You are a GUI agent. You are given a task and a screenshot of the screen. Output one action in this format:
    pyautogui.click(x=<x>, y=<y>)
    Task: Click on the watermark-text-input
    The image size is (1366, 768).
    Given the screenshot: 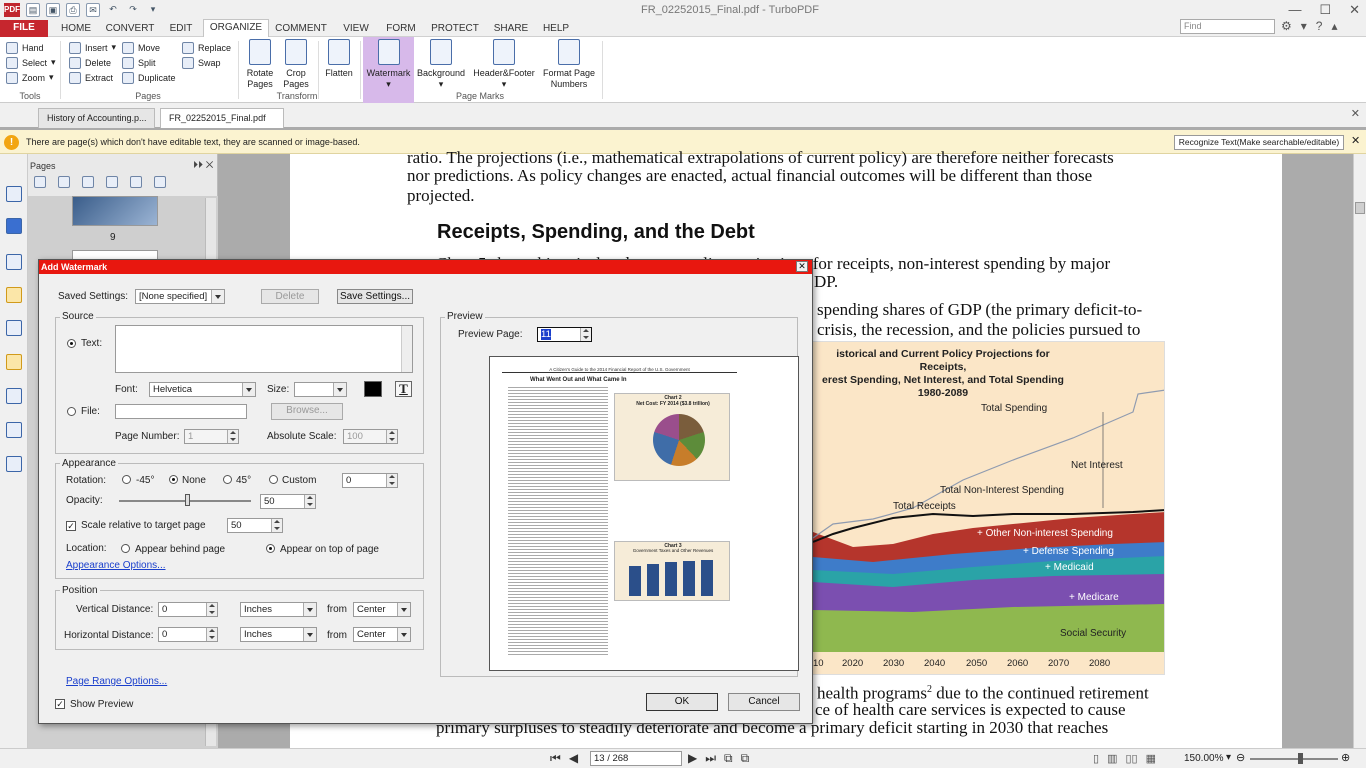 What is the action you would take?
    pyautogui.click(x=264, y=349)
    